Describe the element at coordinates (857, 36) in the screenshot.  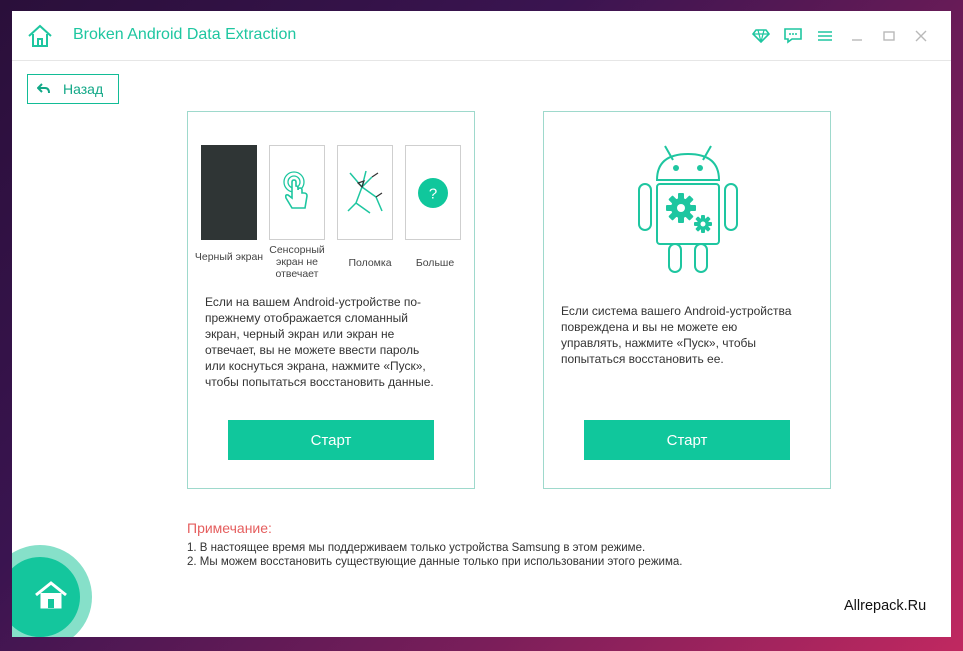
I see `minimize-icon` at that location.